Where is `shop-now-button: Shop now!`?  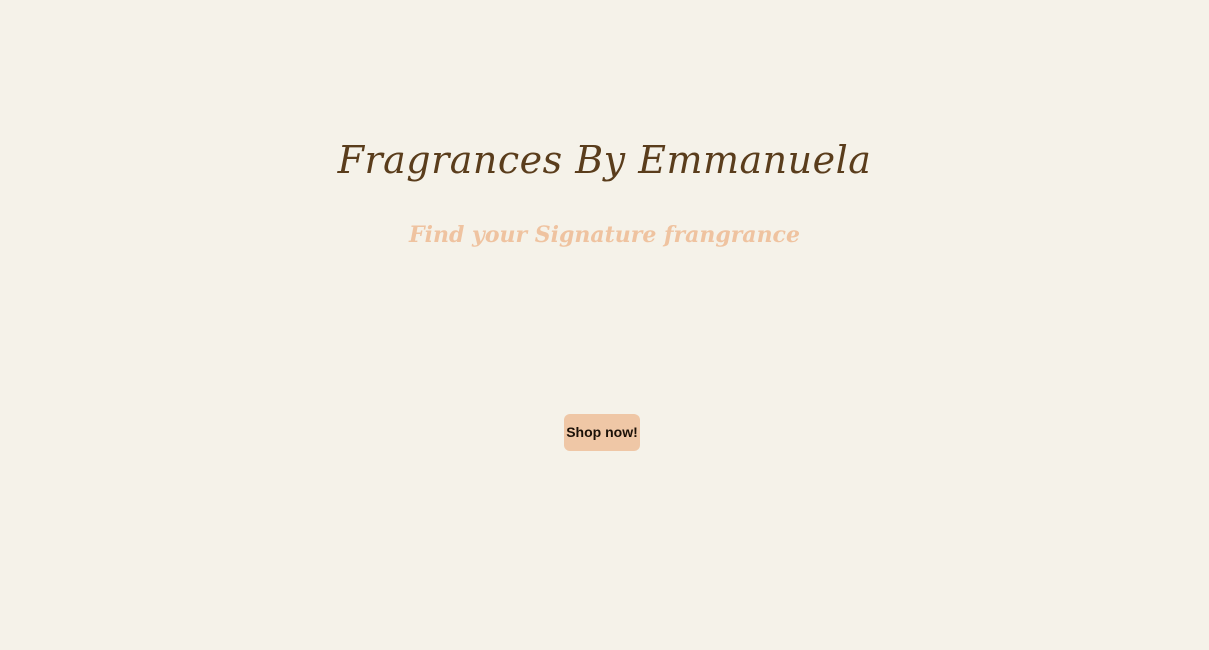
shop-now-button: Shop now! is located at coordinates (602, 432).